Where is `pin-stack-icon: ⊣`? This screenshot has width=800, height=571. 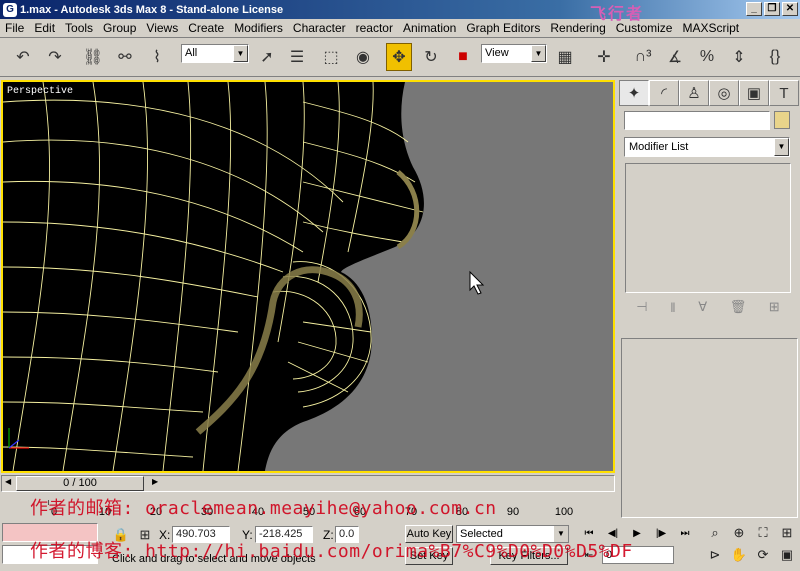 pin-stack-icon: ⊣ is located at coordinates (641, 307).